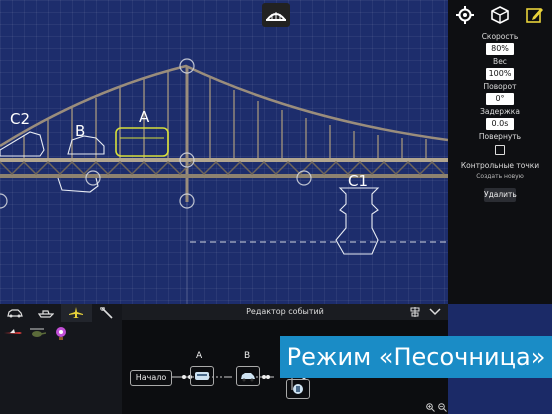  I want to click on edit-button, so click(535, 15).